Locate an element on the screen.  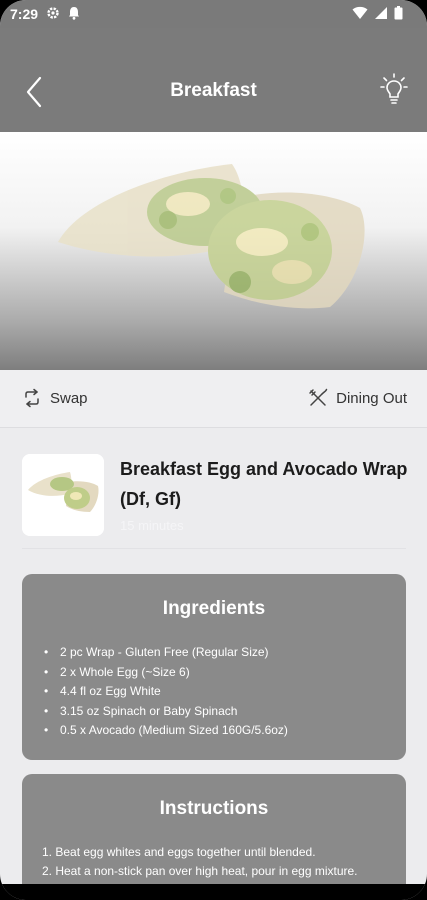
signal-icon is located at coordinates (381, 13).